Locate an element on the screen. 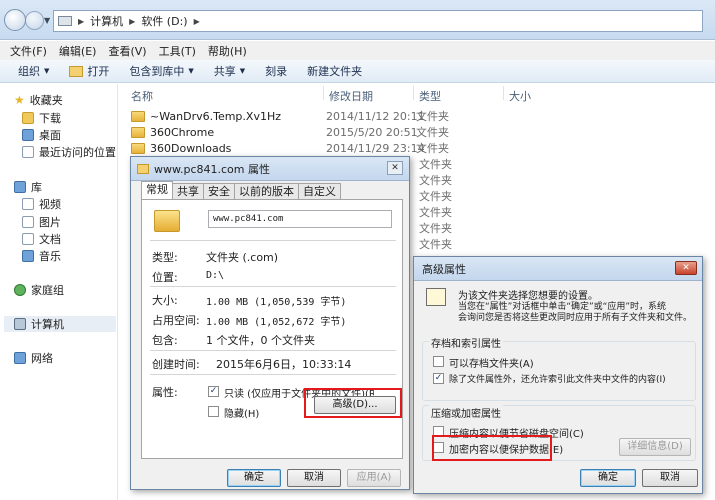  forward-button is located at coordinates (34, 20).